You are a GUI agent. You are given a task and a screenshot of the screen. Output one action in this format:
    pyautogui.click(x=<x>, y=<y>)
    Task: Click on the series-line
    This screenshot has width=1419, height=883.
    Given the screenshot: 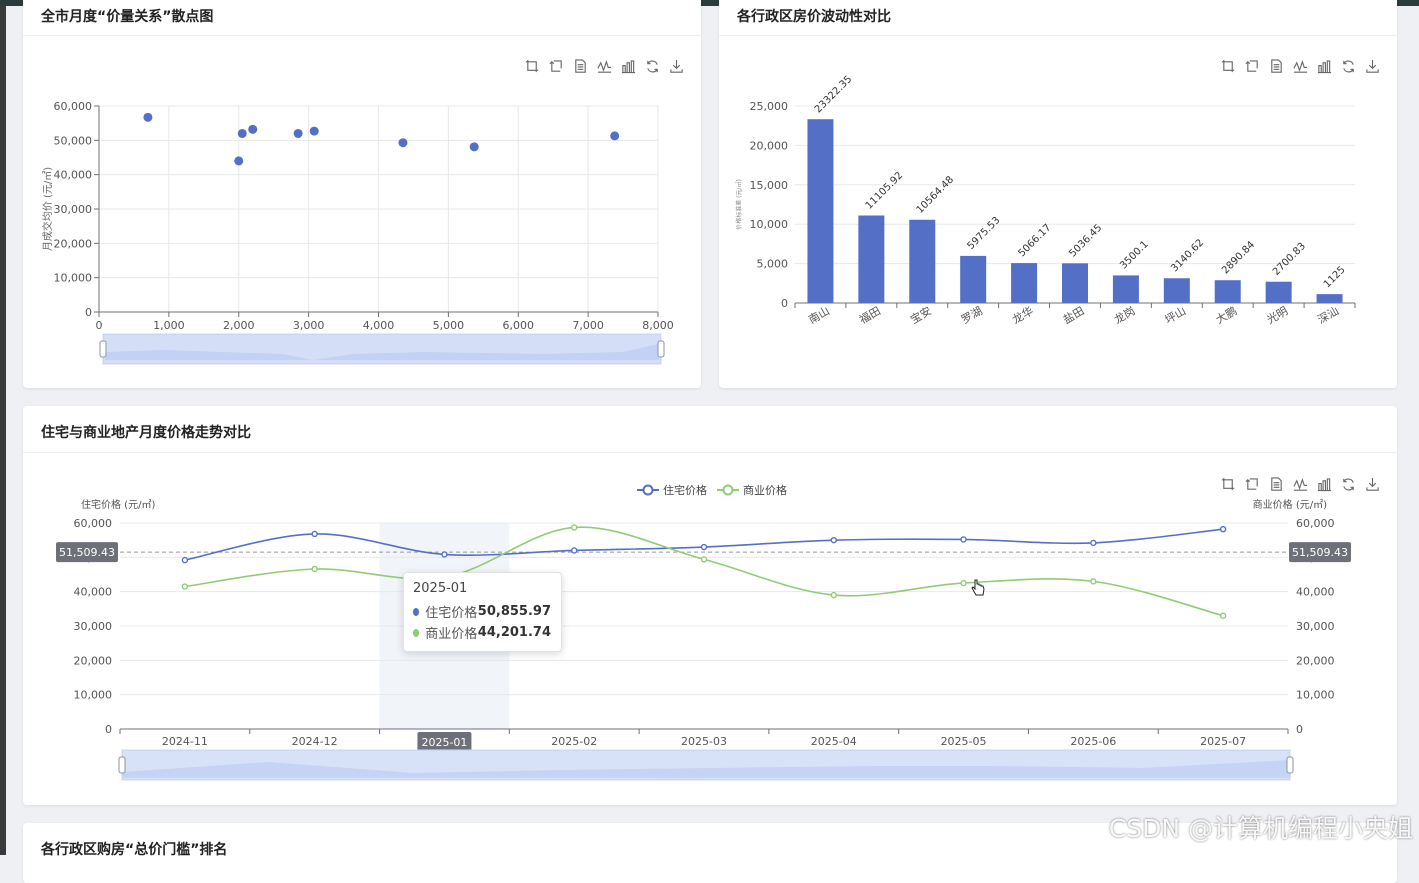 What is the action you would take?
    pyautogui.click(x=704, y=571)
    